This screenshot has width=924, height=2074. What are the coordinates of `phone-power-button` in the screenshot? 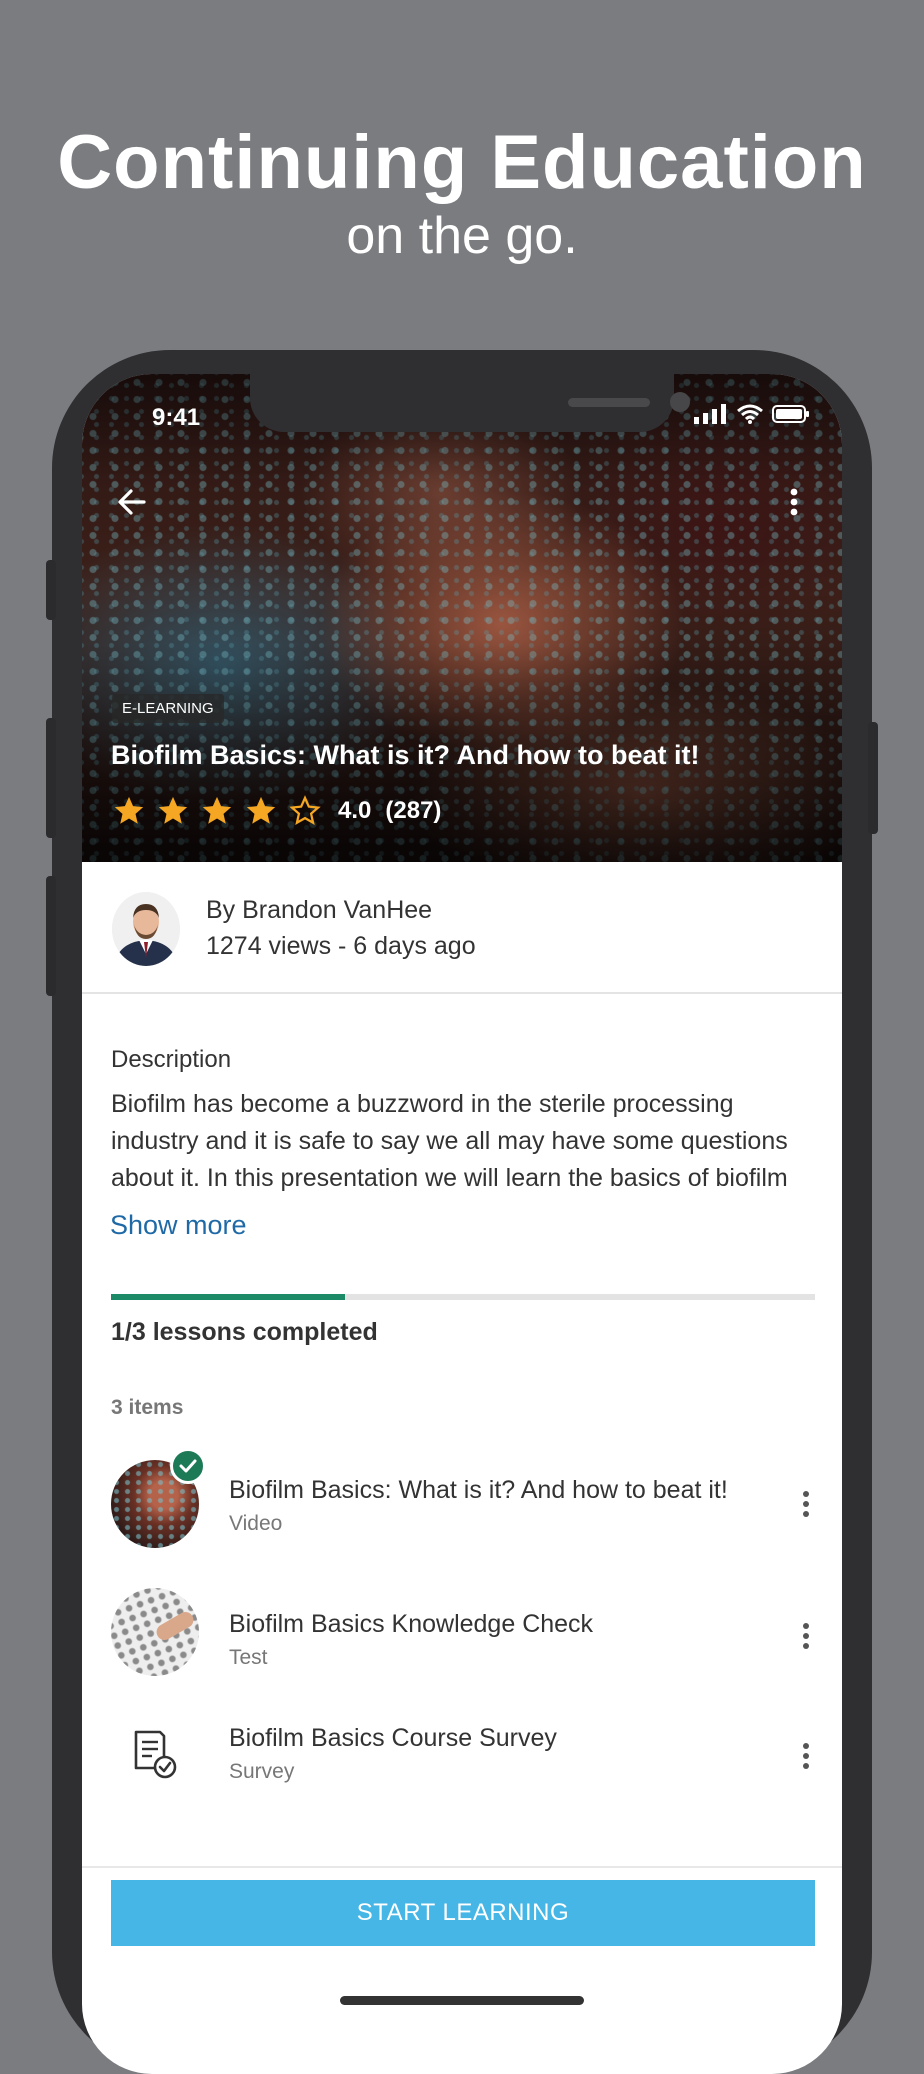 It's located at (873, 778).